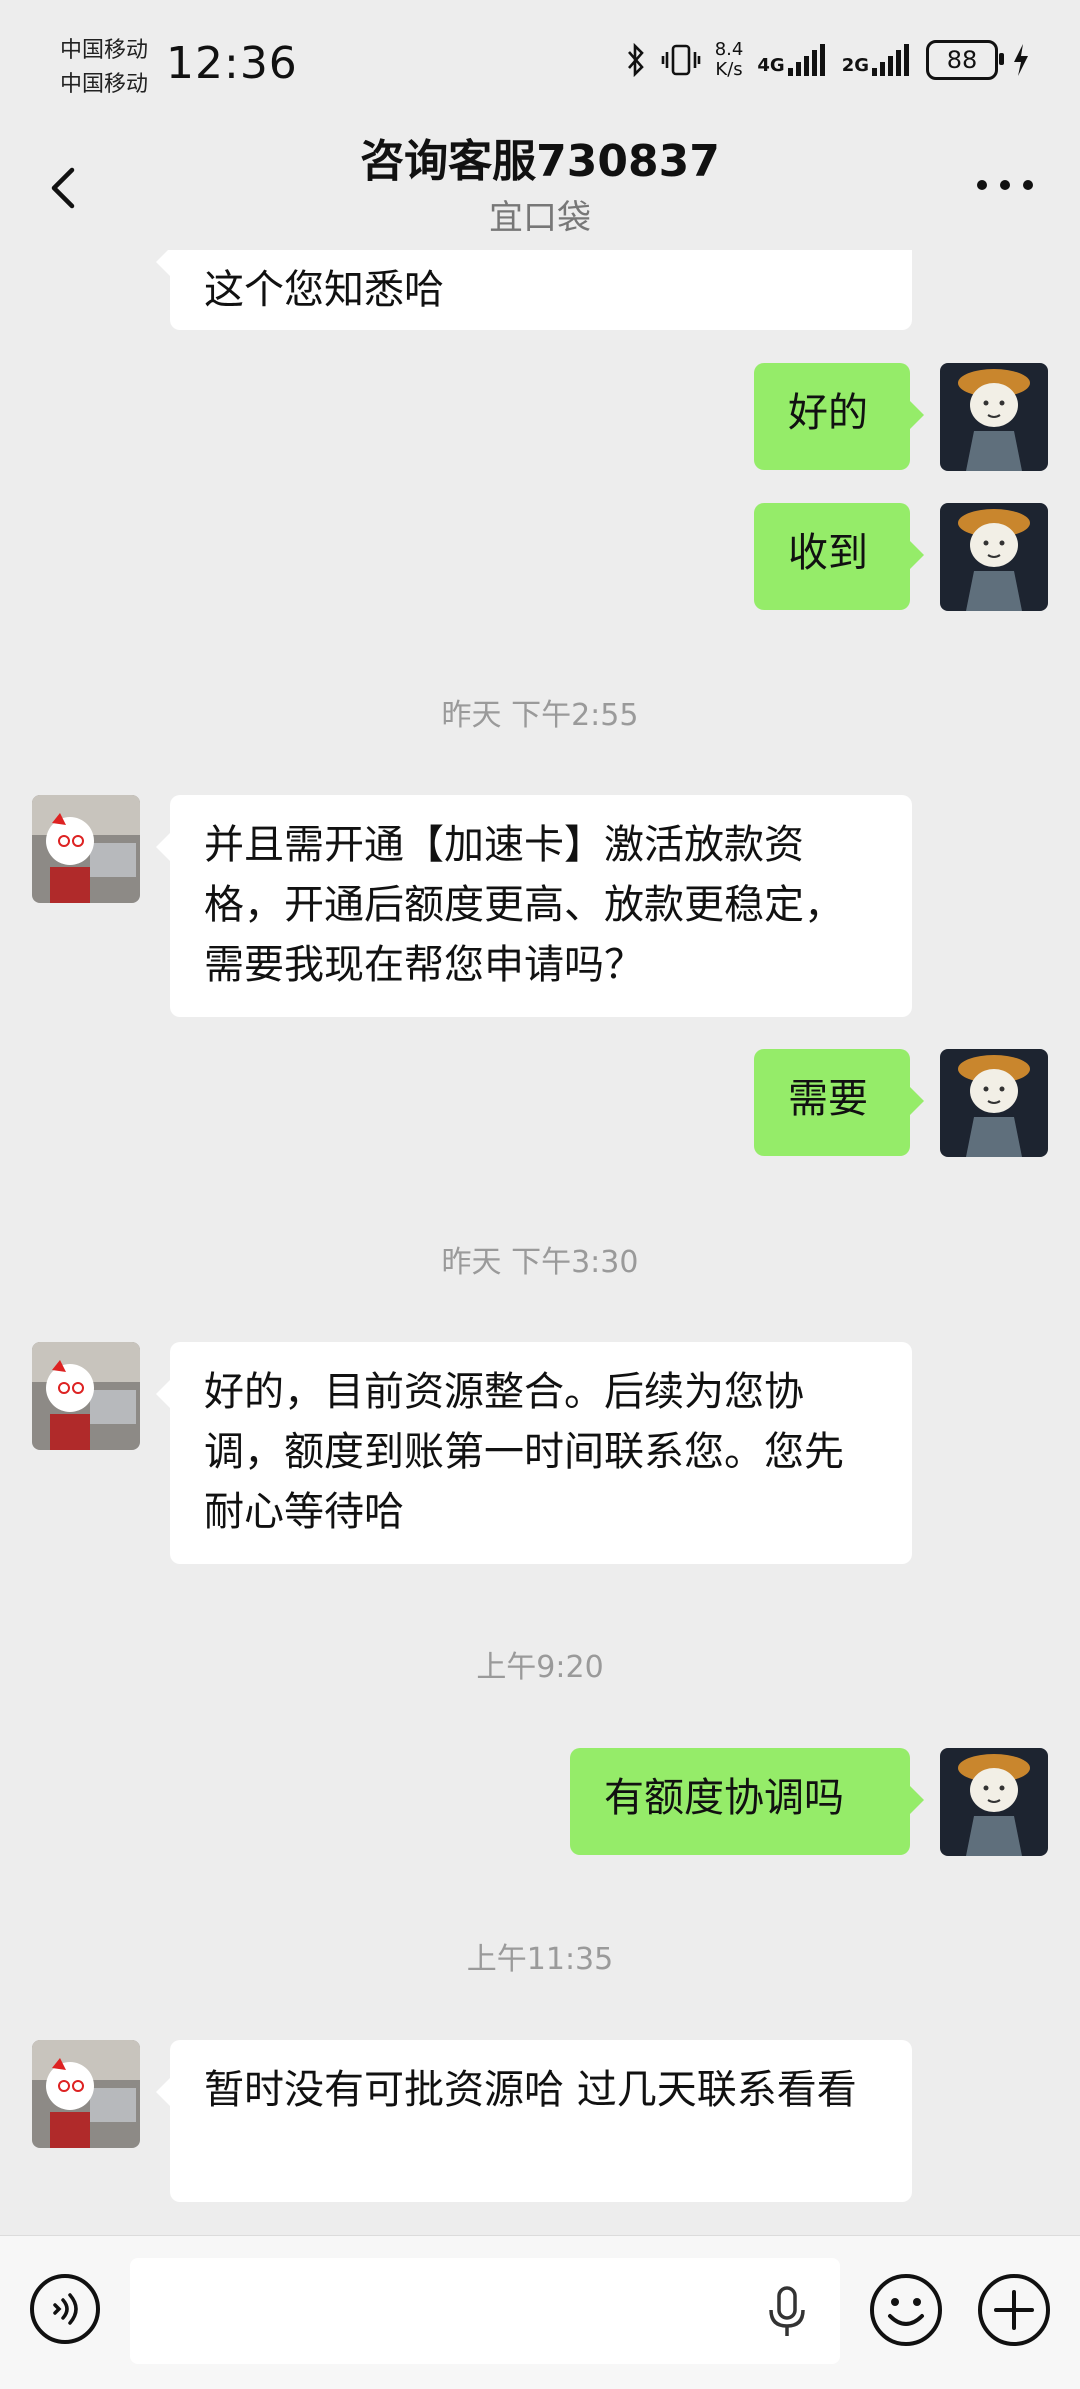 The height and width of the screenshot is (2389, 1080). What do you see at coordinates (1005, 185) in the screenshot?
I see `more-options-button` at bounding box center [1005, 185].